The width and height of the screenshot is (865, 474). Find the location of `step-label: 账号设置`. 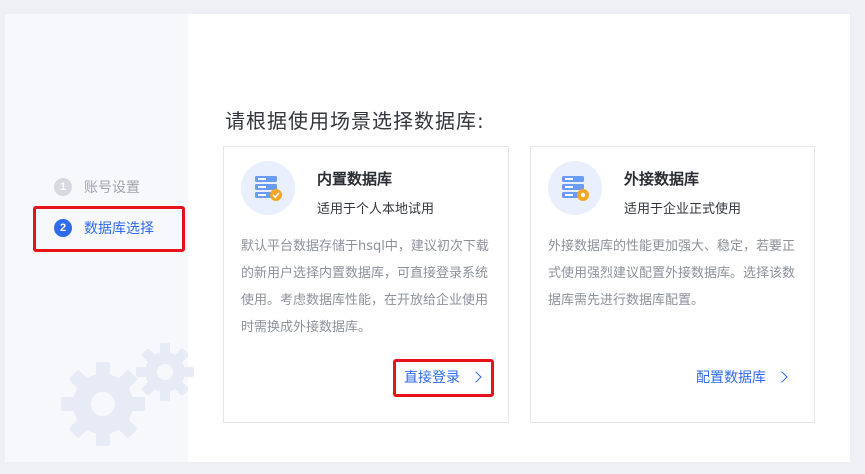

step-label: 账号设置 is located at coordinates (112, 188).